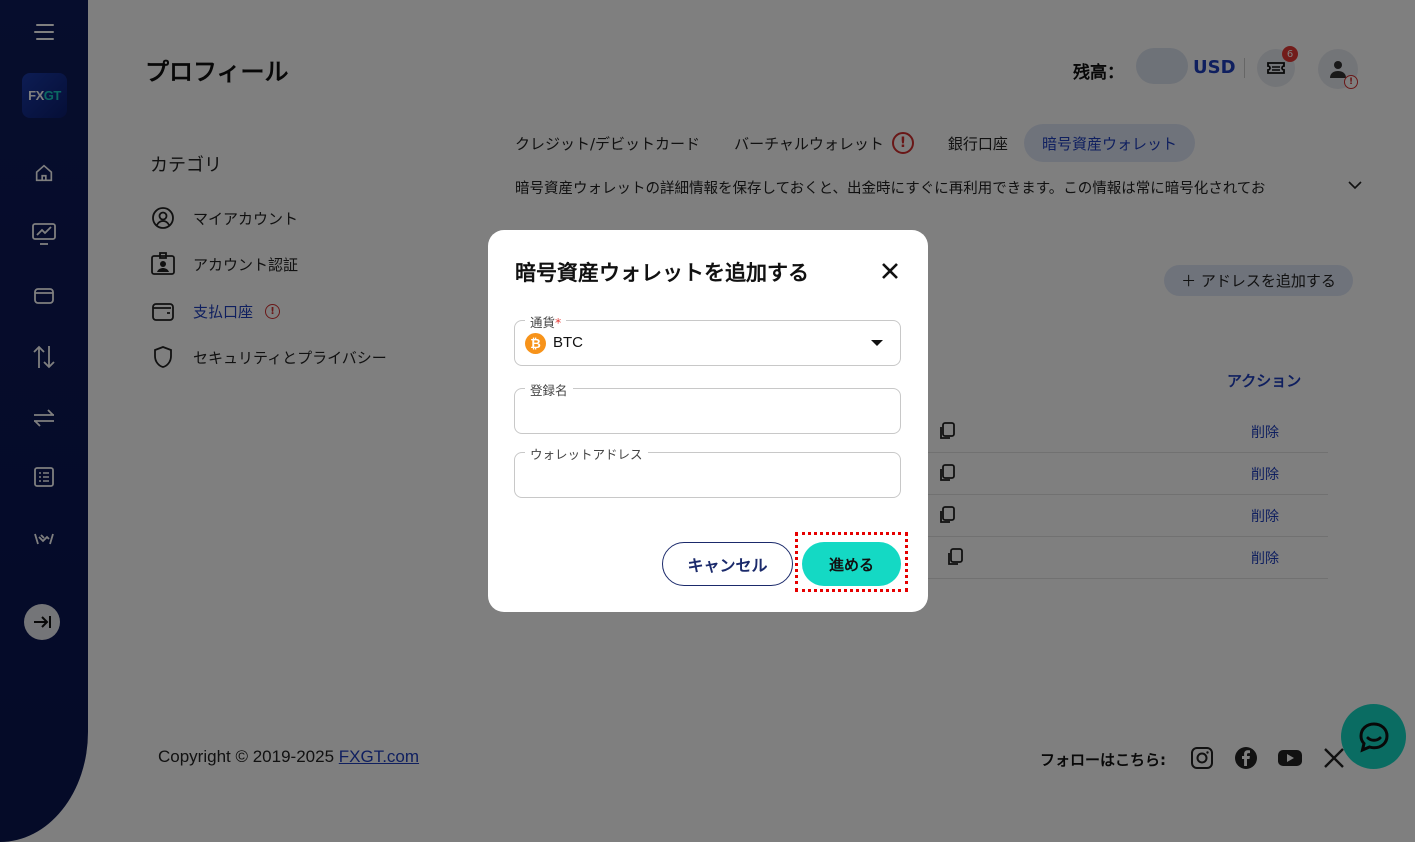 The height and width of the screenshot is (842, 1415). What do you see at coordinates (586, 453) in the screenshot?
I see `wallet-address-label: ウォレットアドレス` at bounding box center [586, 453].